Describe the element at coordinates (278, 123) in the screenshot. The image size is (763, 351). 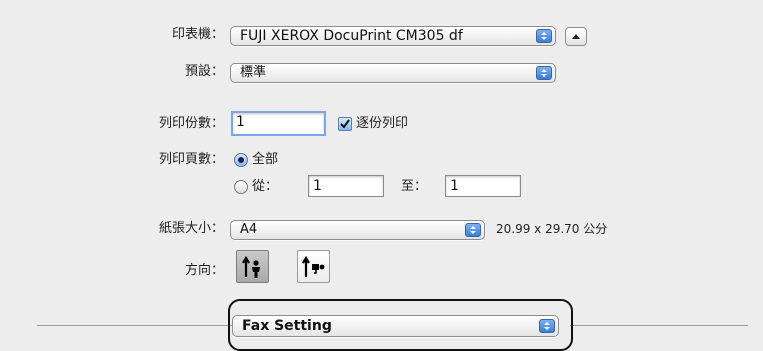
I see `copies-input: 1` at that location.